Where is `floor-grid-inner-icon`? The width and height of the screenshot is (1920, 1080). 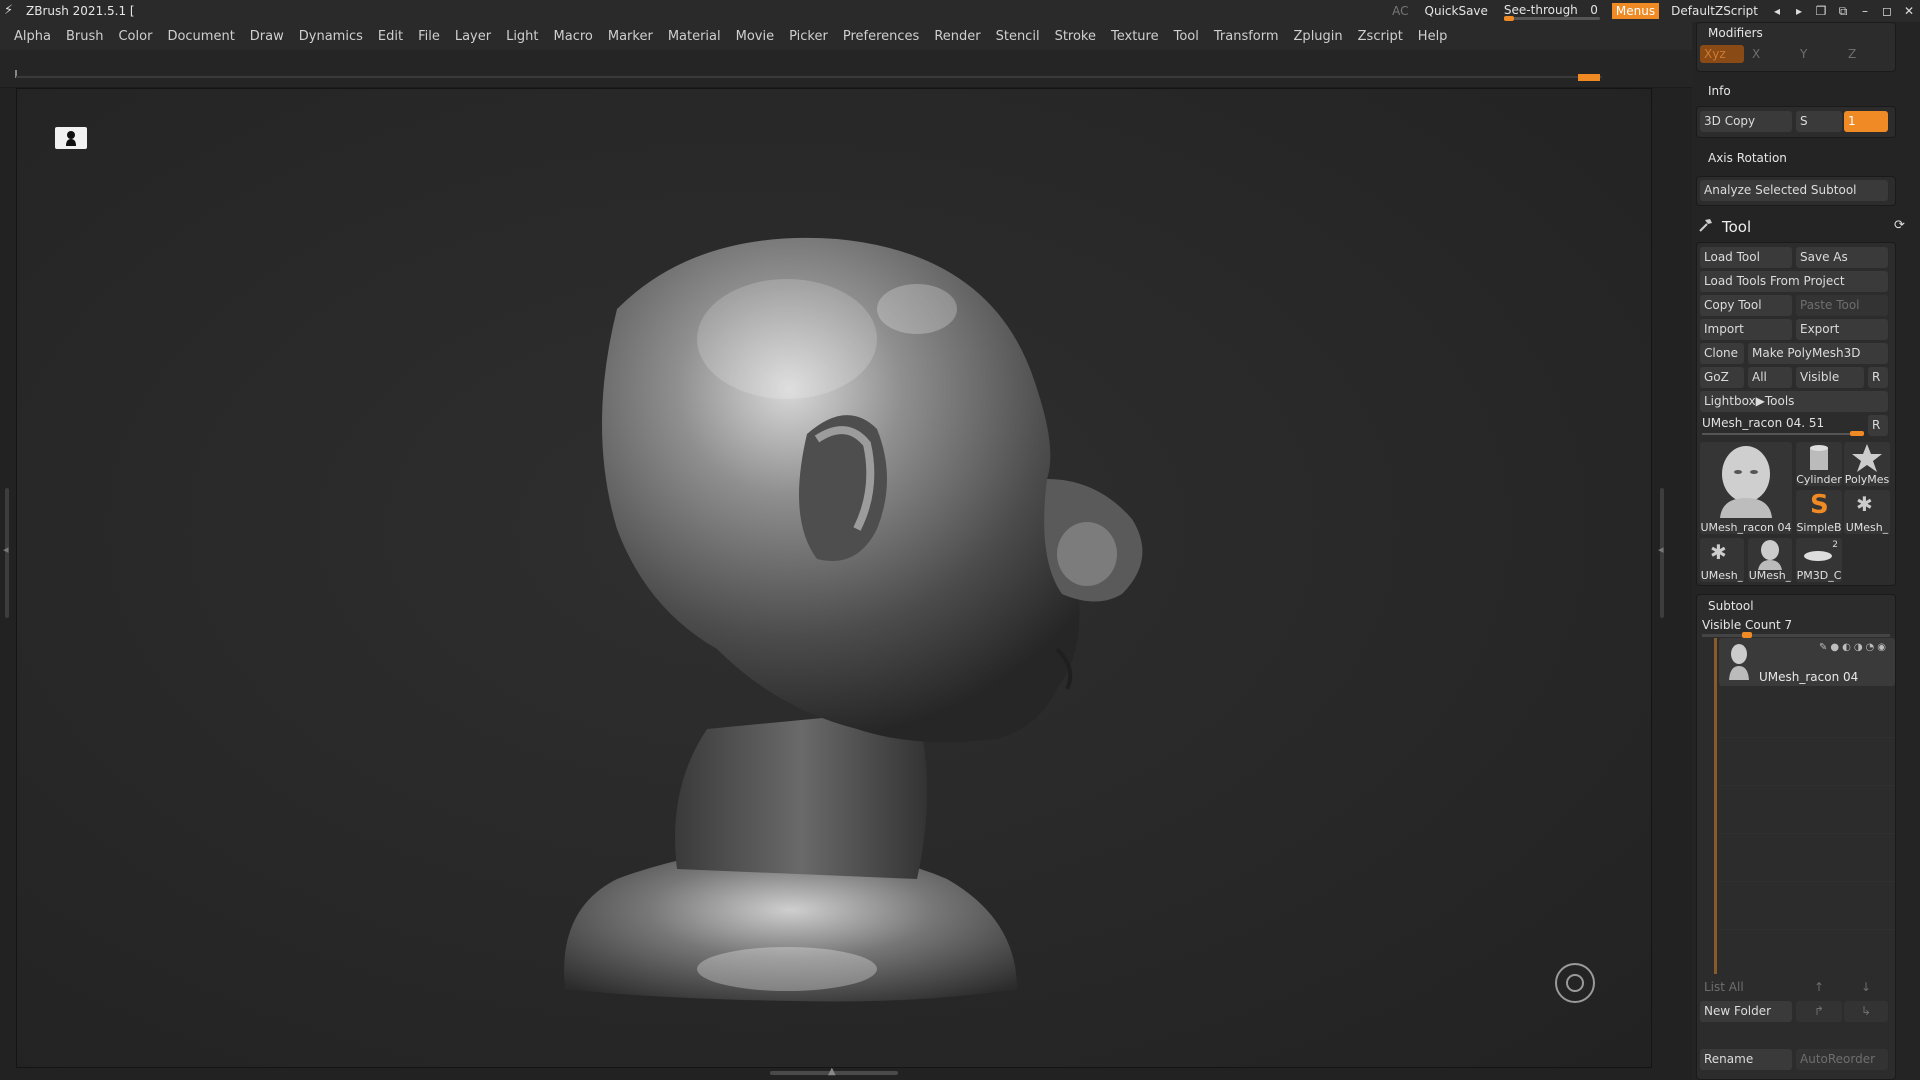
floor-grid-inner-icon is located at coordinates (1575, 983).